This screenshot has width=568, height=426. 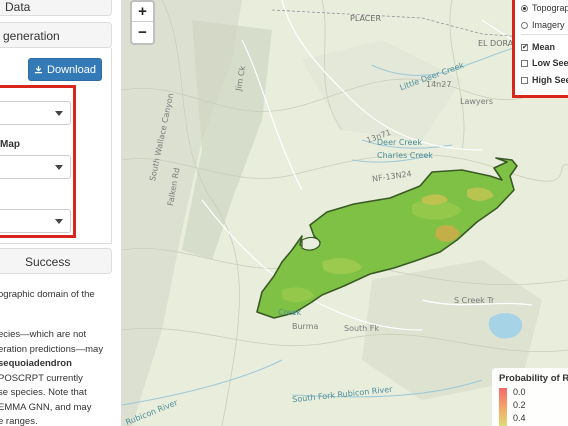 What do you see at coordinates (47, 310) in the screenshot?
I see `text-line: .` at bounding box center [47, 310].